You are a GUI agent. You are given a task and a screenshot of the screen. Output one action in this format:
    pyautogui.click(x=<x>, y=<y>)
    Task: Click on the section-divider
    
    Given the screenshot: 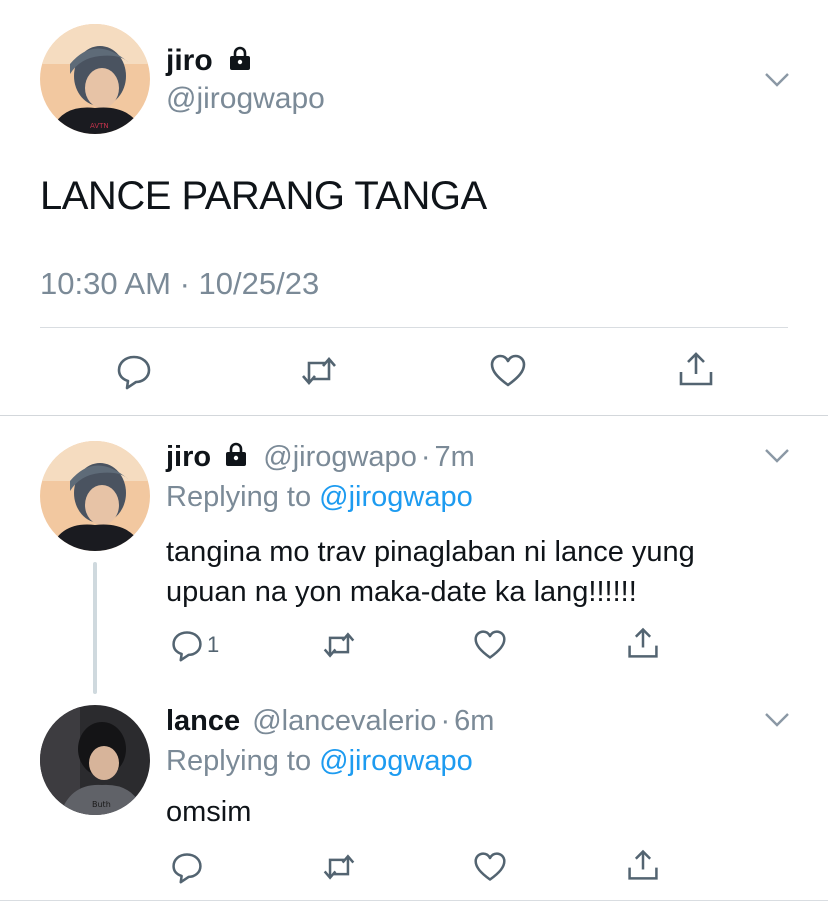 What is the action you would take?
    pyautogui.click(x=414, y=415)
    